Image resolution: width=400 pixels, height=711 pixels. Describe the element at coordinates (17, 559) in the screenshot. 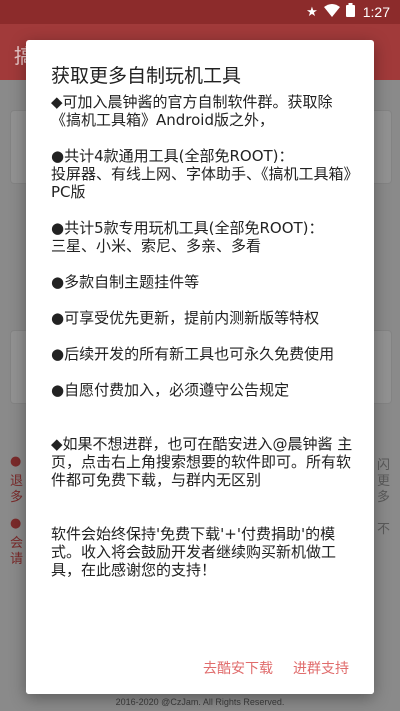

I see `background-text: 请` at that location.